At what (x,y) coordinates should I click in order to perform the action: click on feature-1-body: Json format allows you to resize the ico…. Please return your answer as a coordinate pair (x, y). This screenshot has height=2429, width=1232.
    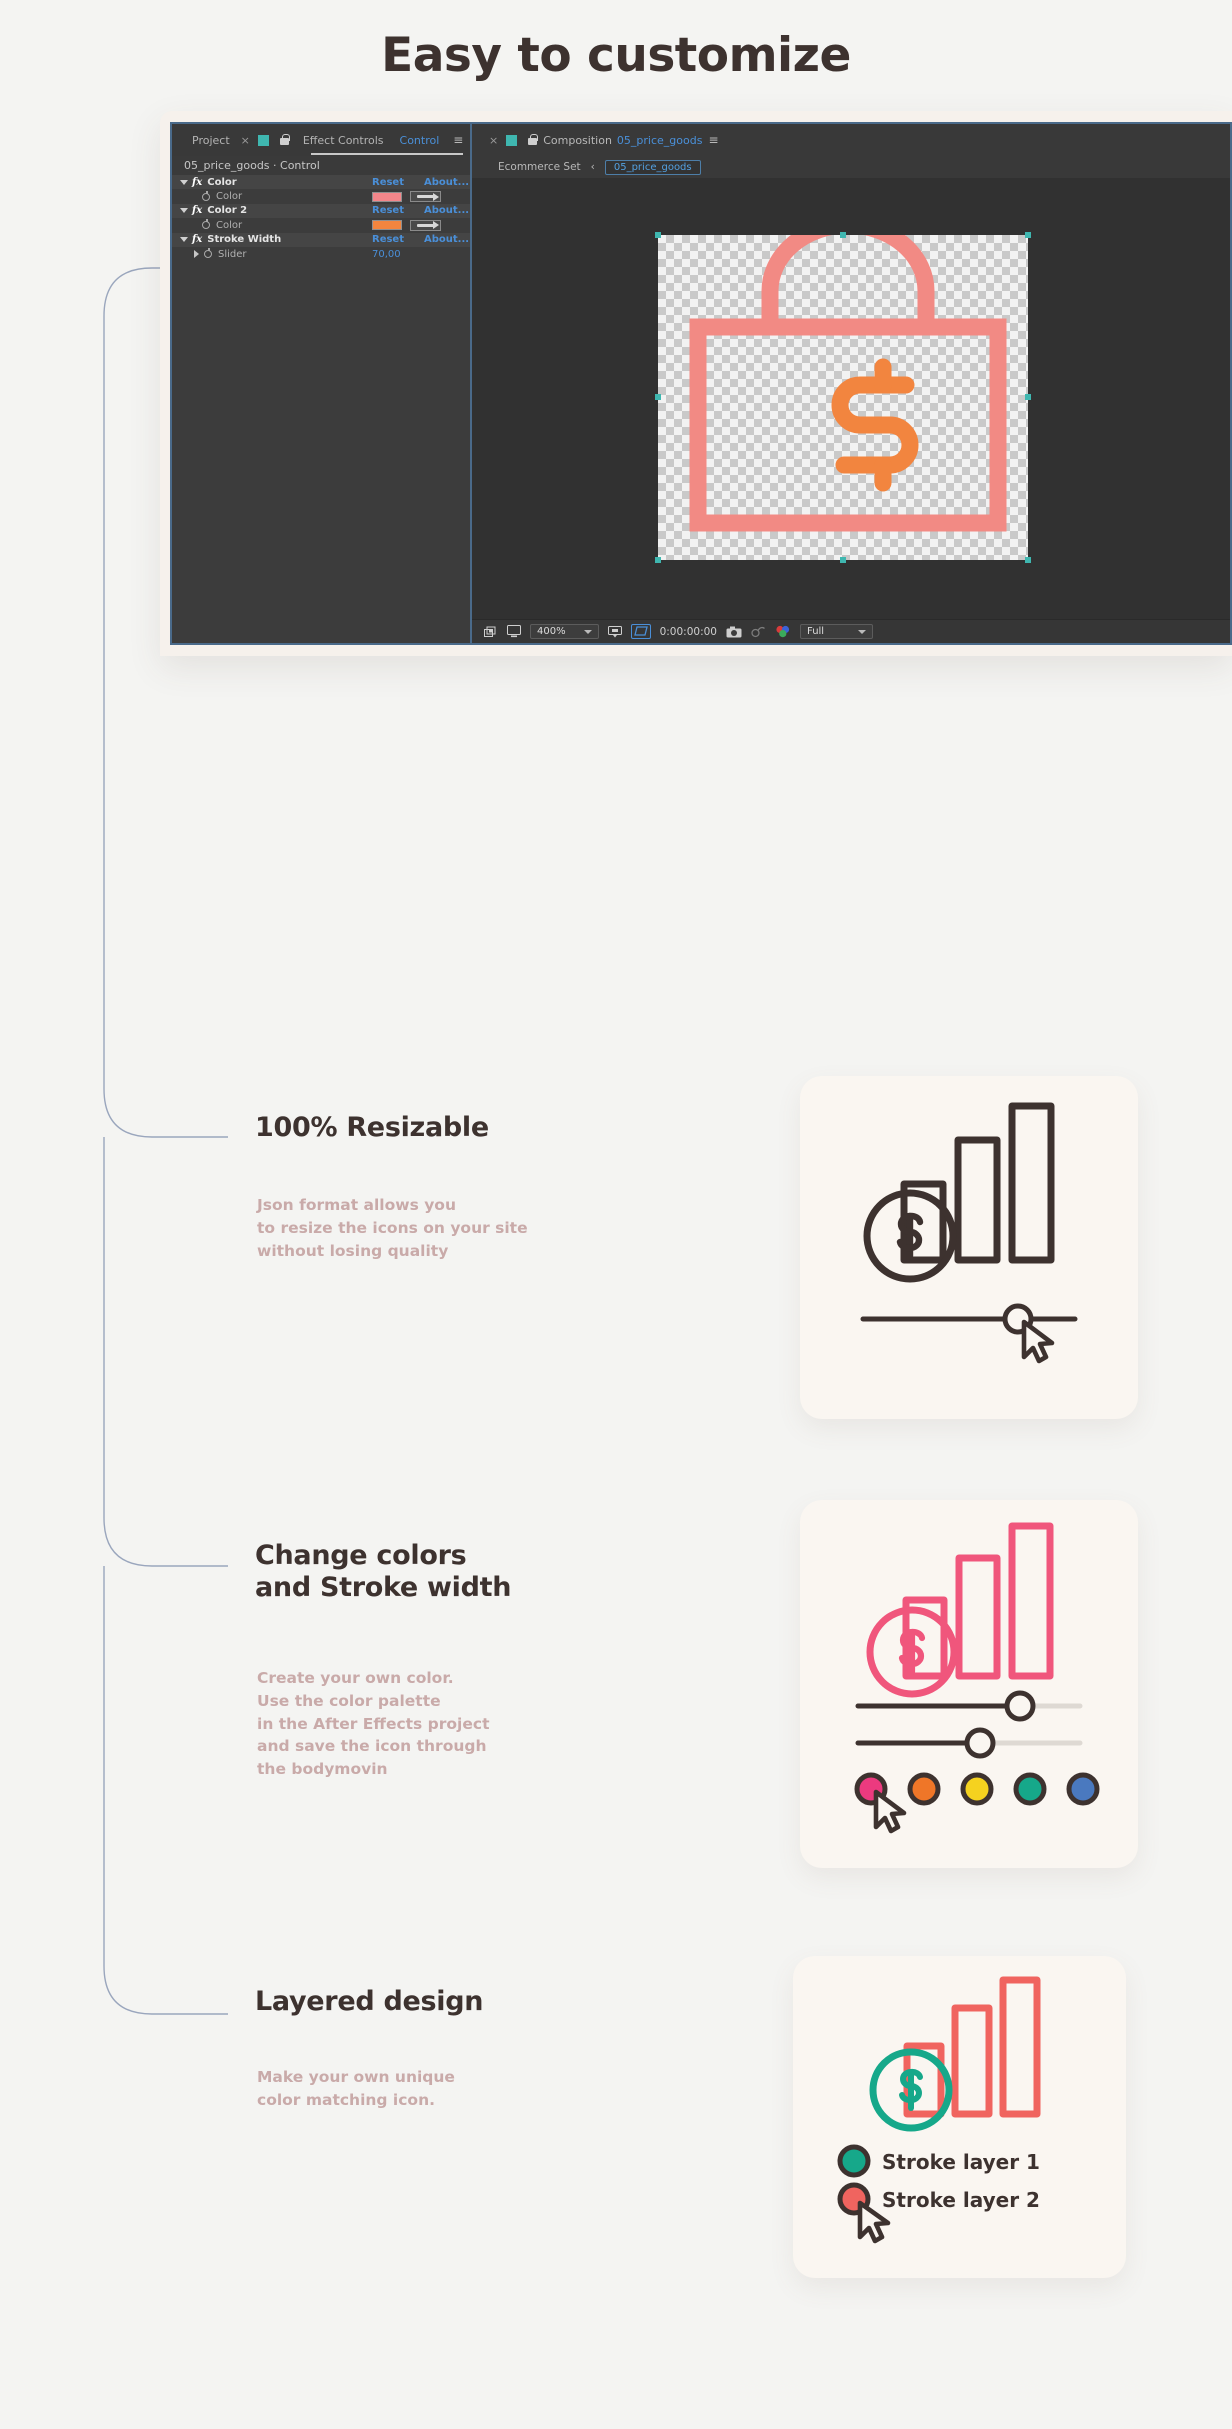
    Looking at the image, I should click on (392, 1228).